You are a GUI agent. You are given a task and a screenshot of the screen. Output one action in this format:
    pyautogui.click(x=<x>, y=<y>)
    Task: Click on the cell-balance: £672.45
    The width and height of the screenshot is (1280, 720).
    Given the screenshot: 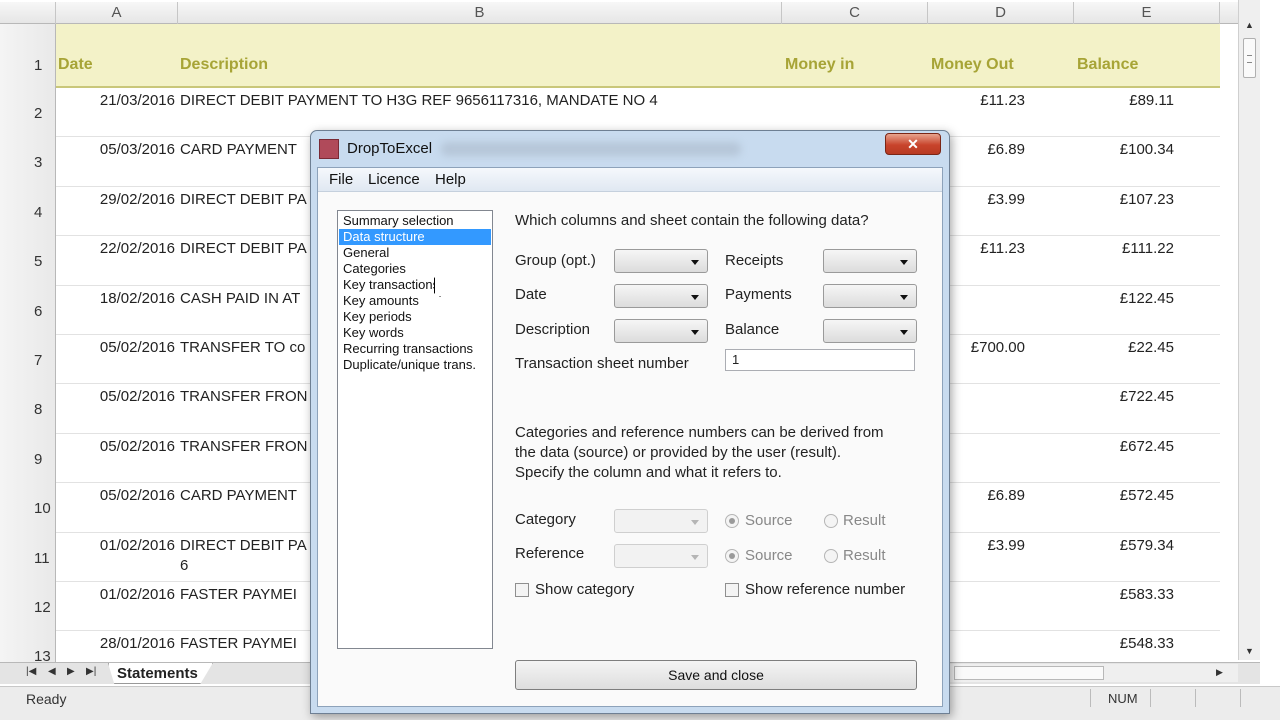 What is the action you would take?
    pyautogui.click(x=1124, y=446)
    